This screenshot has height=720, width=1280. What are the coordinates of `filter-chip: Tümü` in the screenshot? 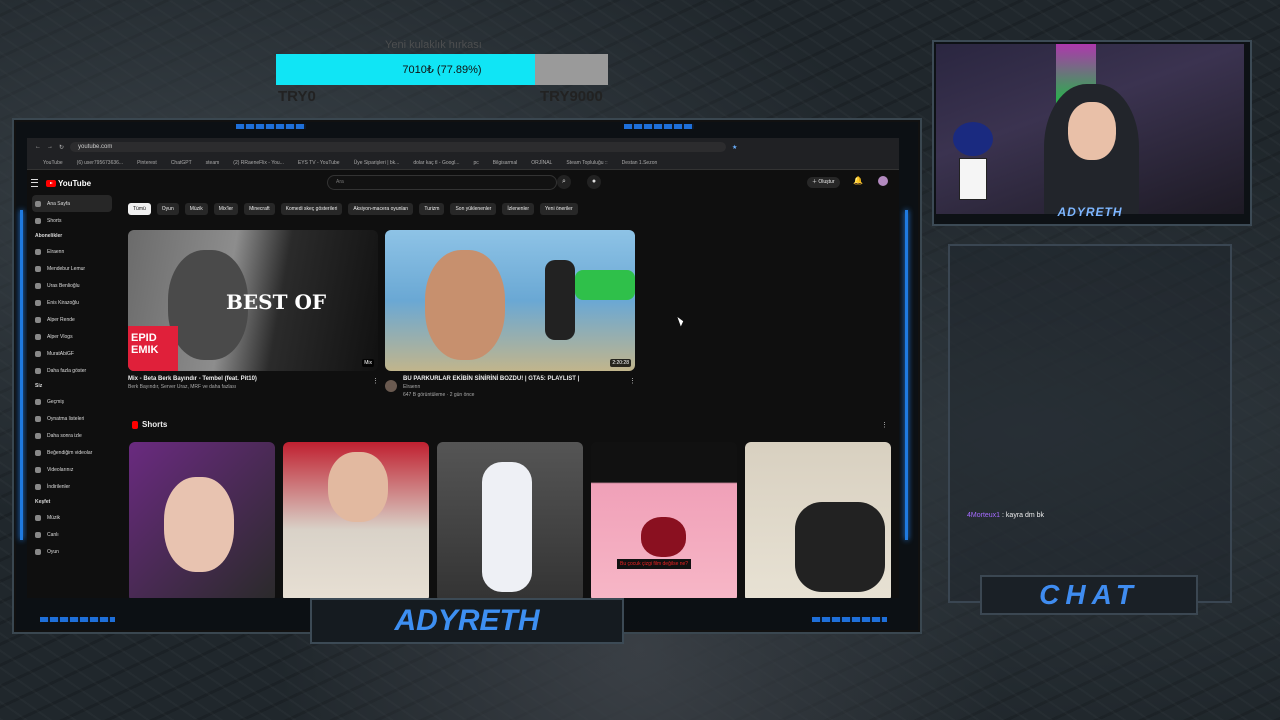 It's located at (139, 209).